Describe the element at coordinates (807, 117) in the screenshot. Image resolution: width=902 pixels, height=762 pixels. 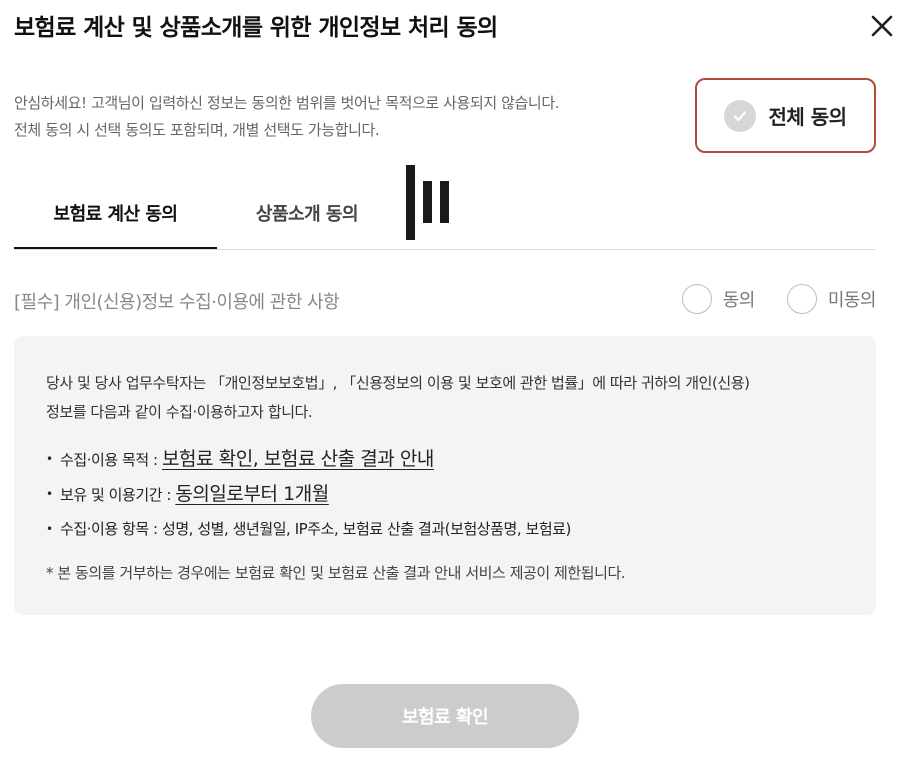
I see `agree-all-label: 전체 동의` at that location.